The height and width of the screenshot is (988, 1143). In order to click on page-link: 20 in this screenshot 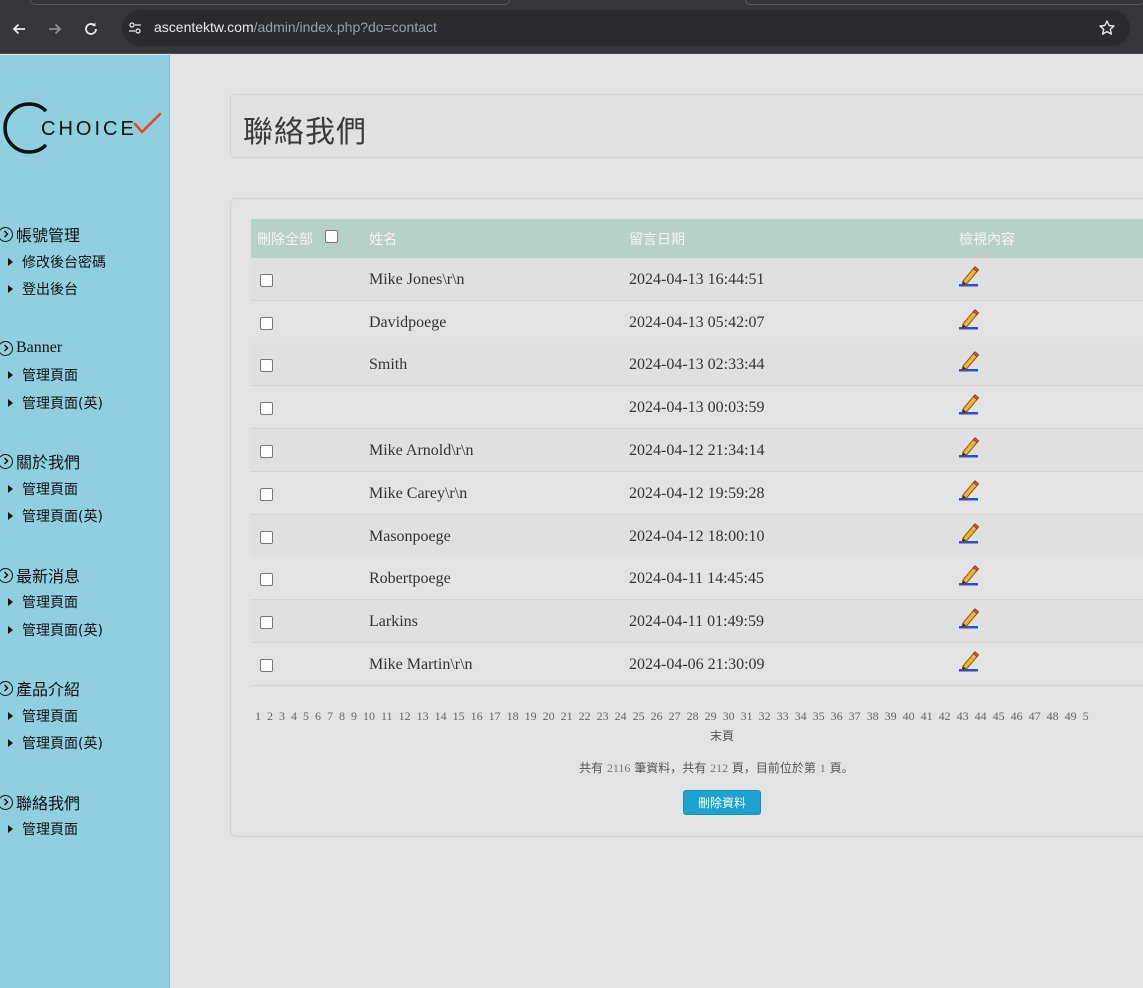, I will do `click(549, 716)`.